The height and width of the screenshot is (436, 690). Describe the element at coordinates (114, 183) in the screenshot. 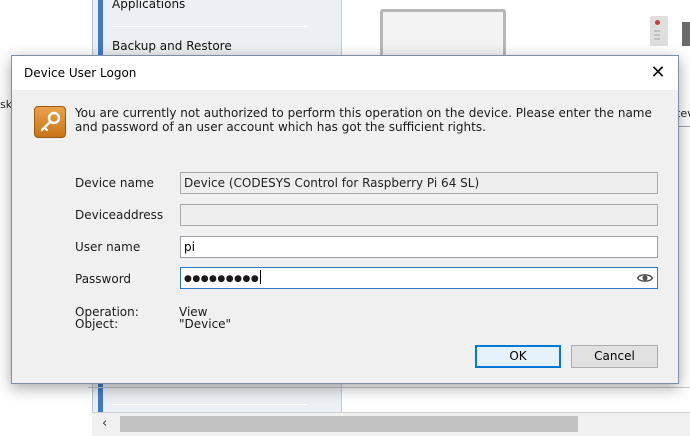

I see `device-name-label: Device name` at that location.